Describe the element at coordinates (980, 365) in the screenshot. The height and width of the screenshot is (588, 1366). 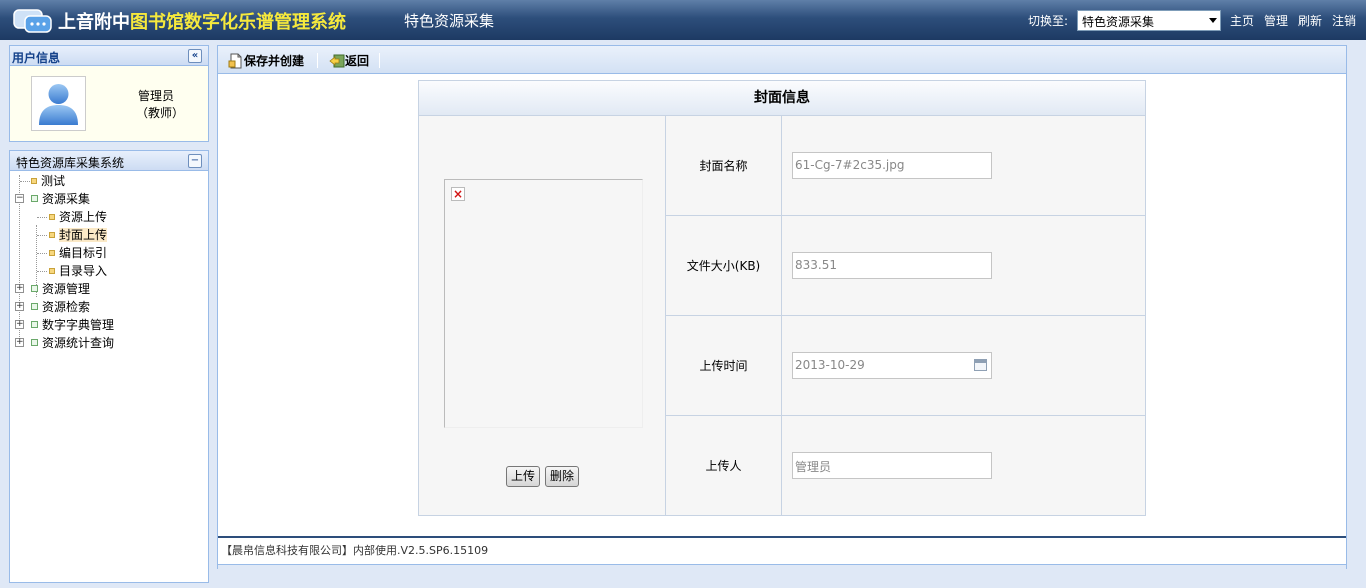
I see `calendar-icon` at that location.